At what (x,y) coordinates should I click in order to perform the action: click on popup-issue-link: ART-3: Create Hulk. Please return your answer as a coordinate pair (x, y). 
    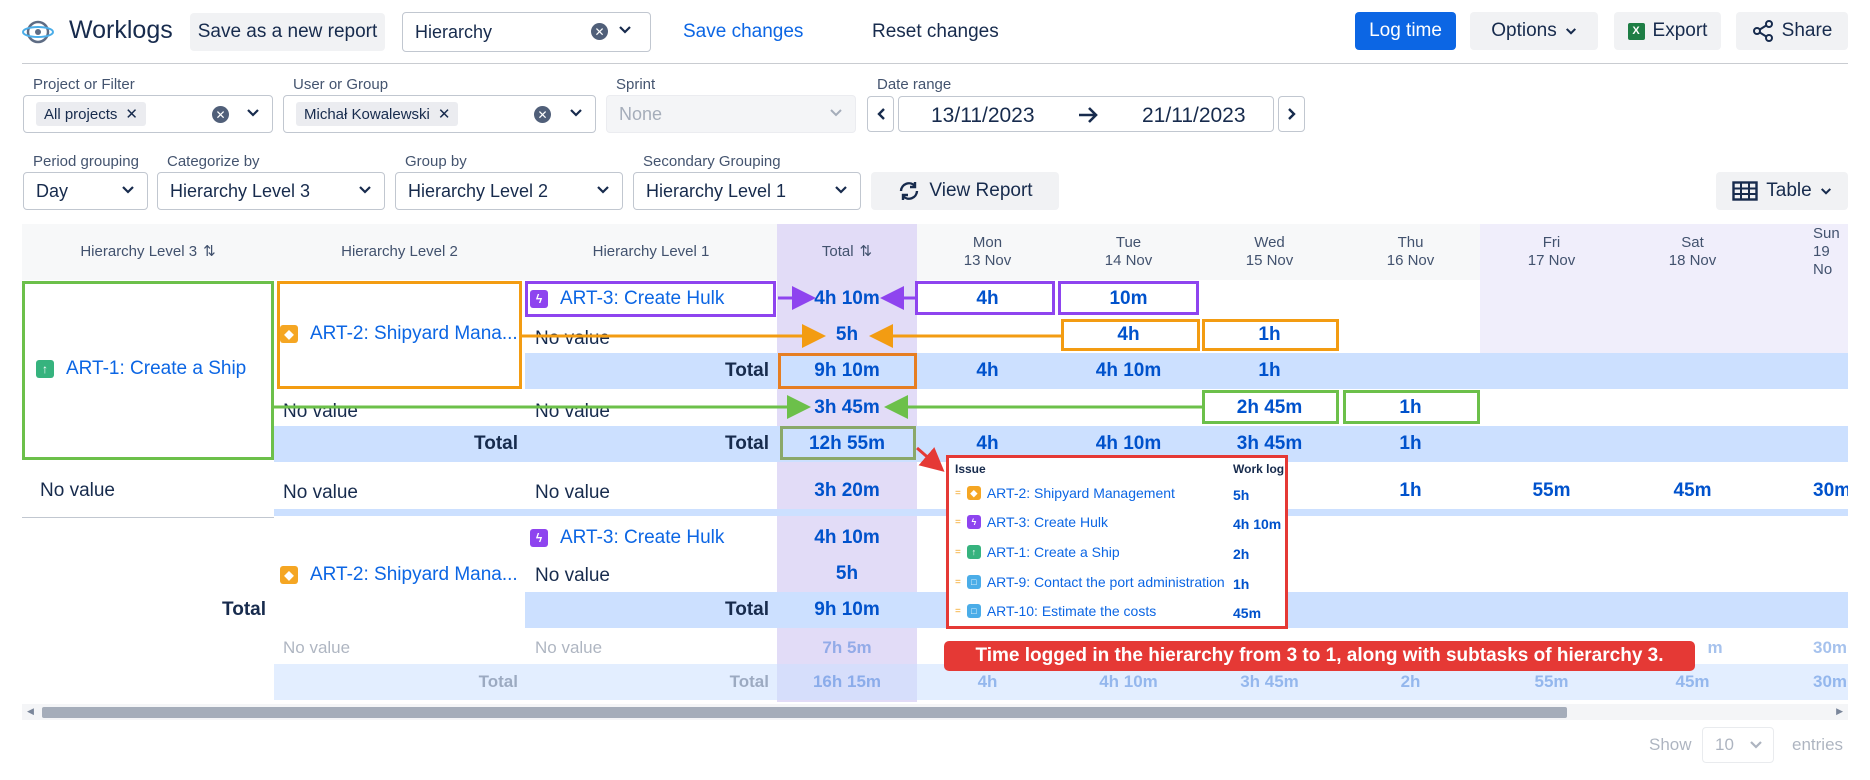
    Looking at the image, I should click on (1047, 522).